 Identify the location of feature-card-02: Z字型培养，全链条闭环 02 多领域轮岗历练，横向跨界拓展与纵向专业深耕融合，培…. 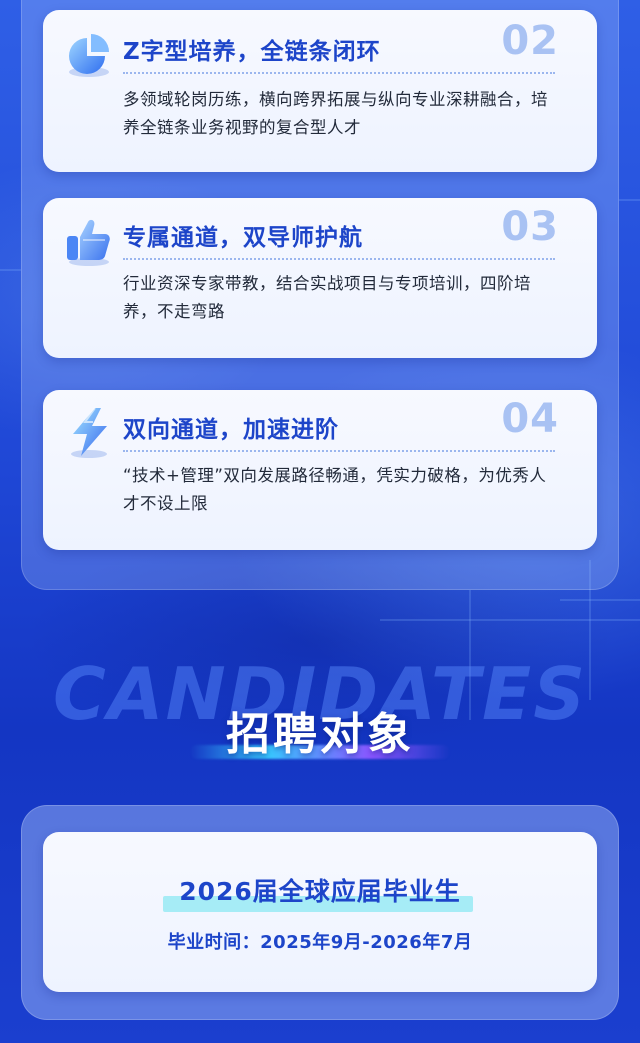
(320, 91).